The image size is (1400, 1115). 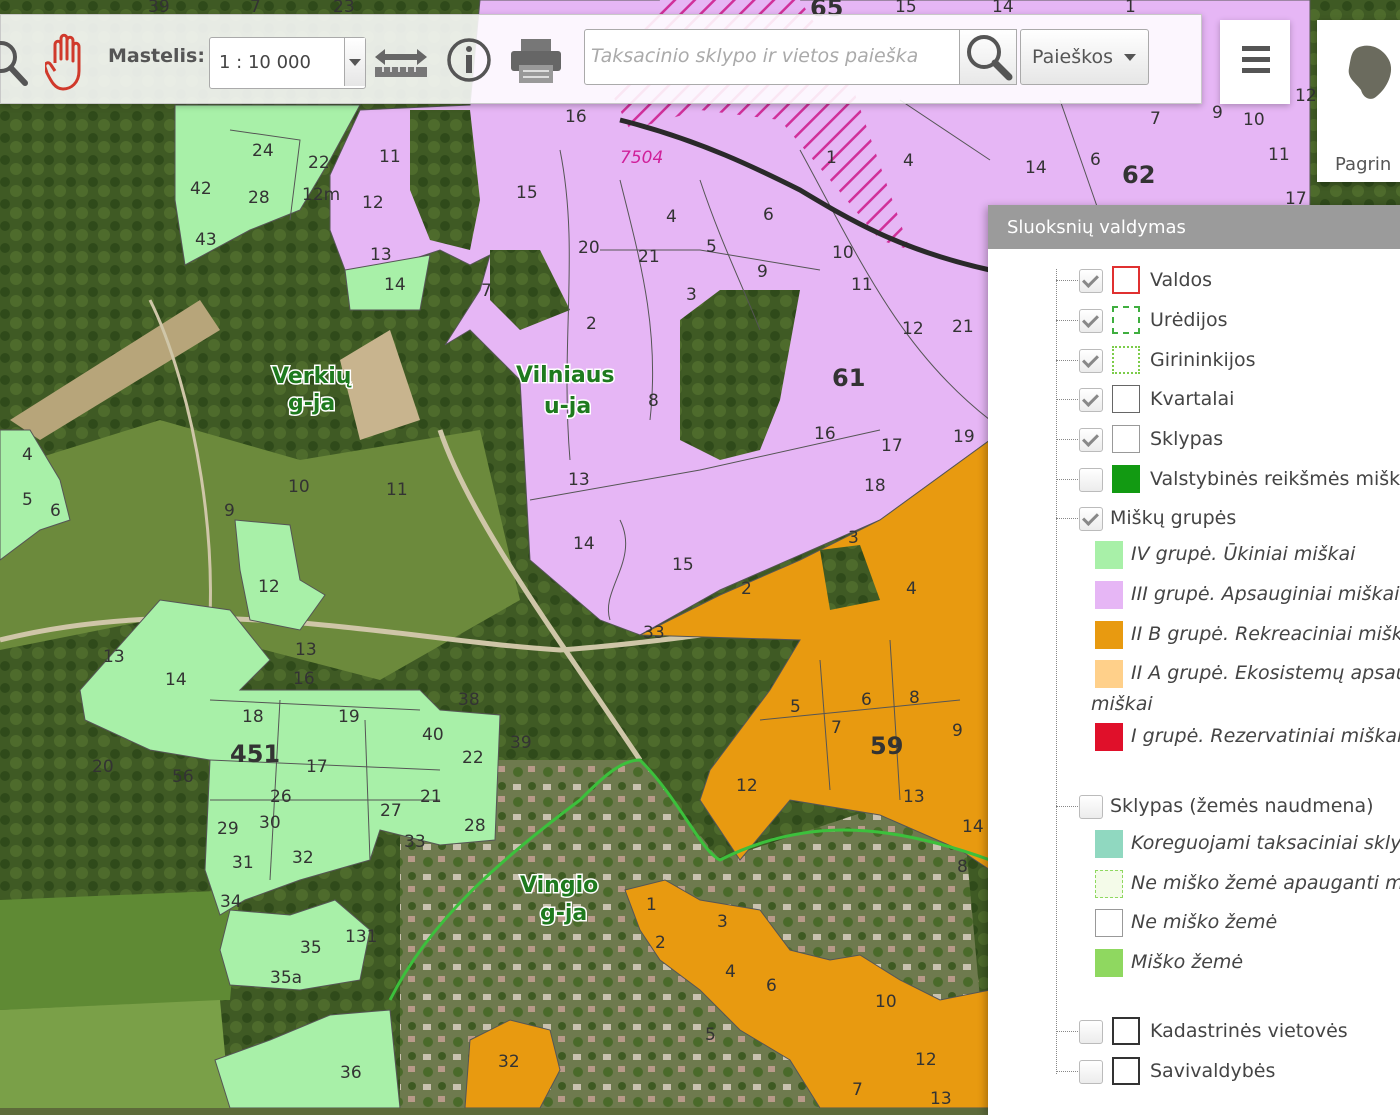 What do you see at coordinates (567, 406) in the screenshot?
I see `map-label-vilniaus-uja: u-ja` at bounding box center [567, 406].